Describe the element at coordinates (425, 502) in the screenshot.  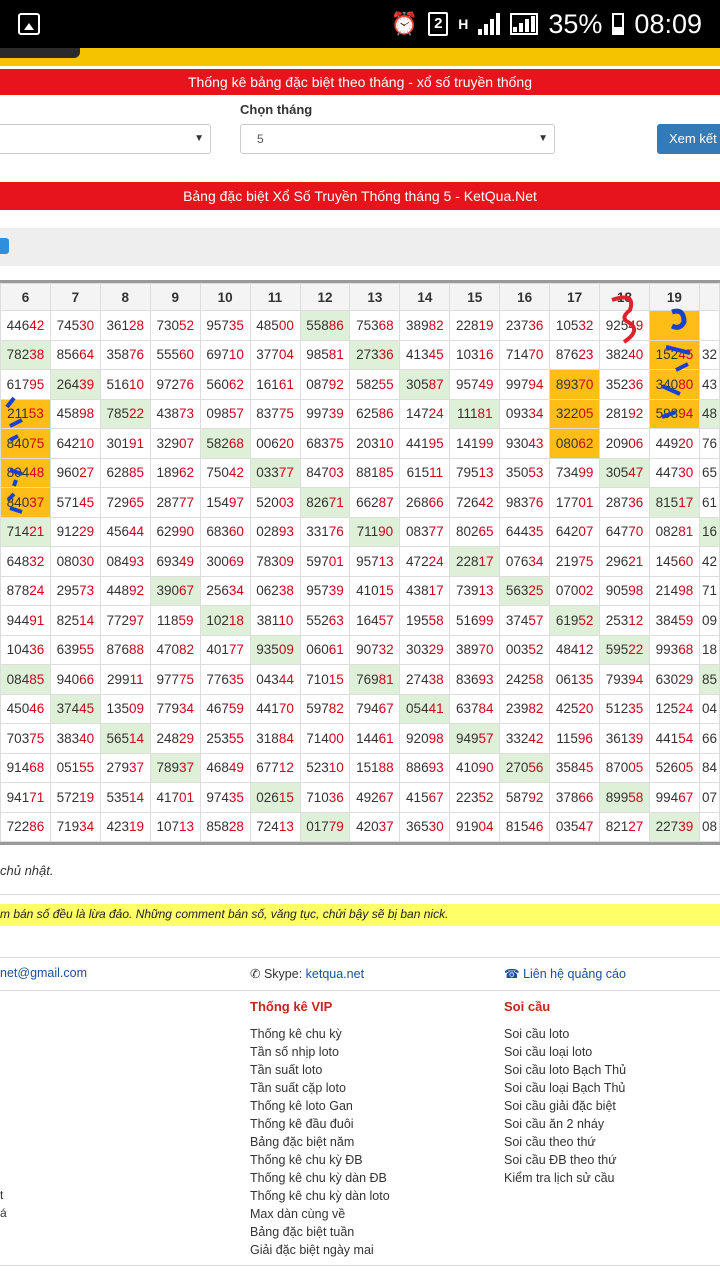
I see `result-cell: 26866` at that location.